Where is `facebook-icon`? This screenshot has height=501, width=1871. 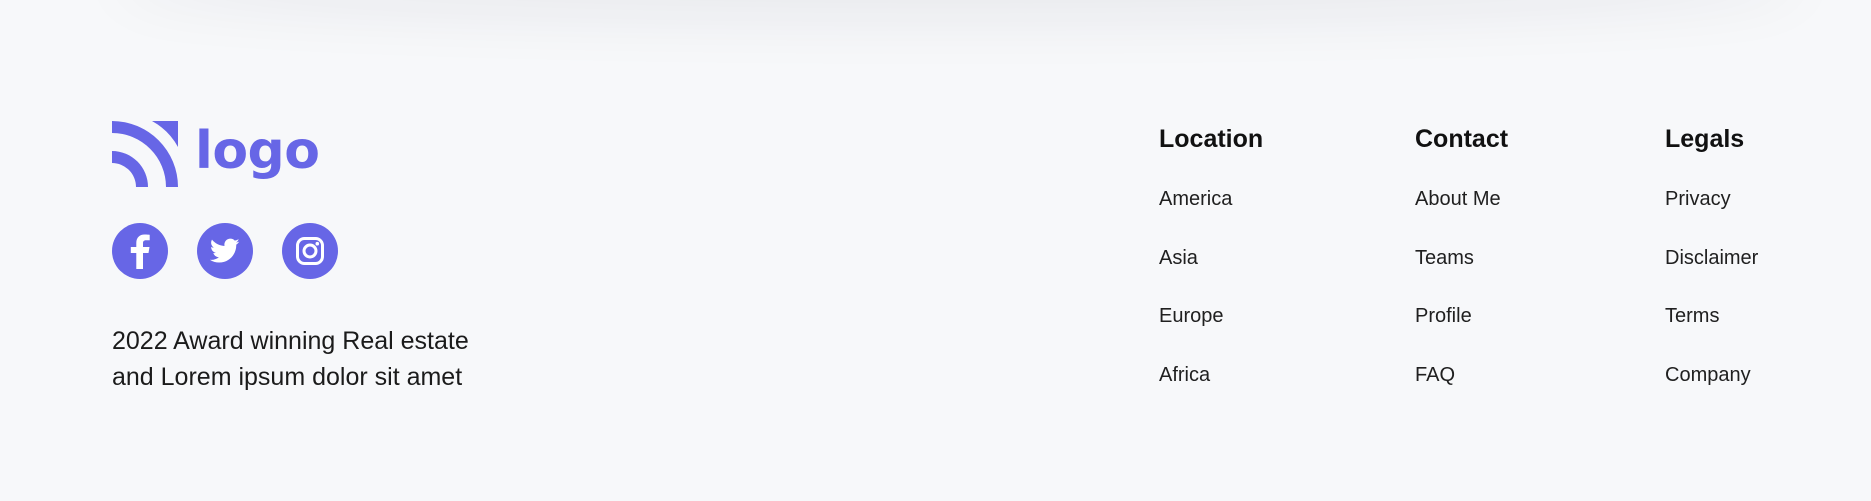 facebook-icon is located at coordinates (140, 251).